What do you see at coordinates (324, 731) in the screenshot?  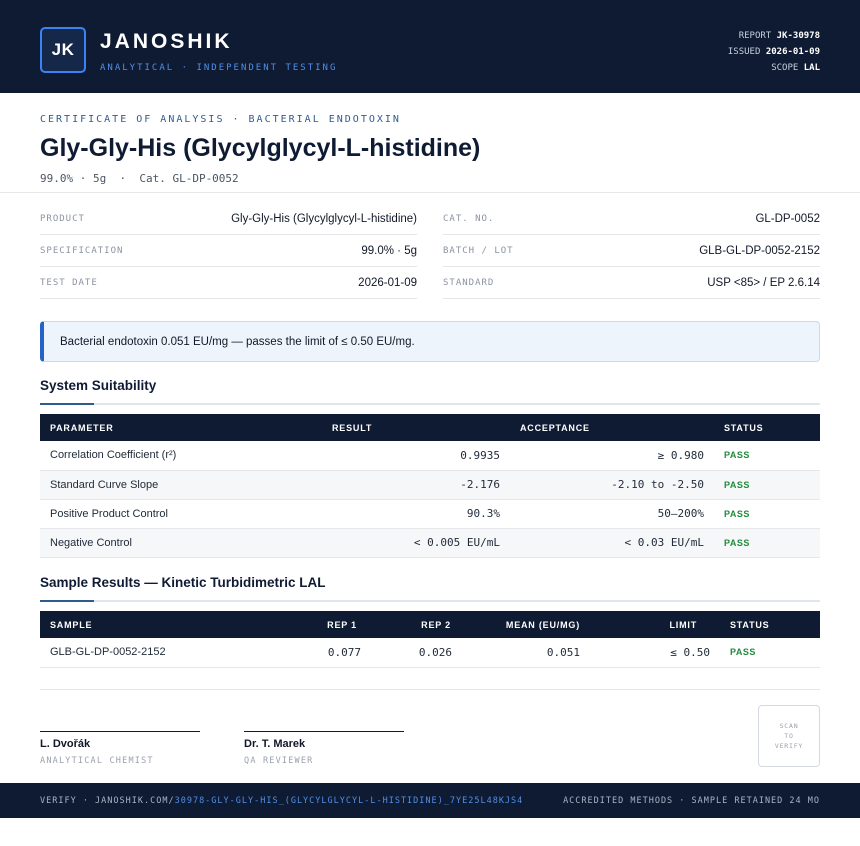 I see `reviewer-signature-line` at bounding box center [324, 731].